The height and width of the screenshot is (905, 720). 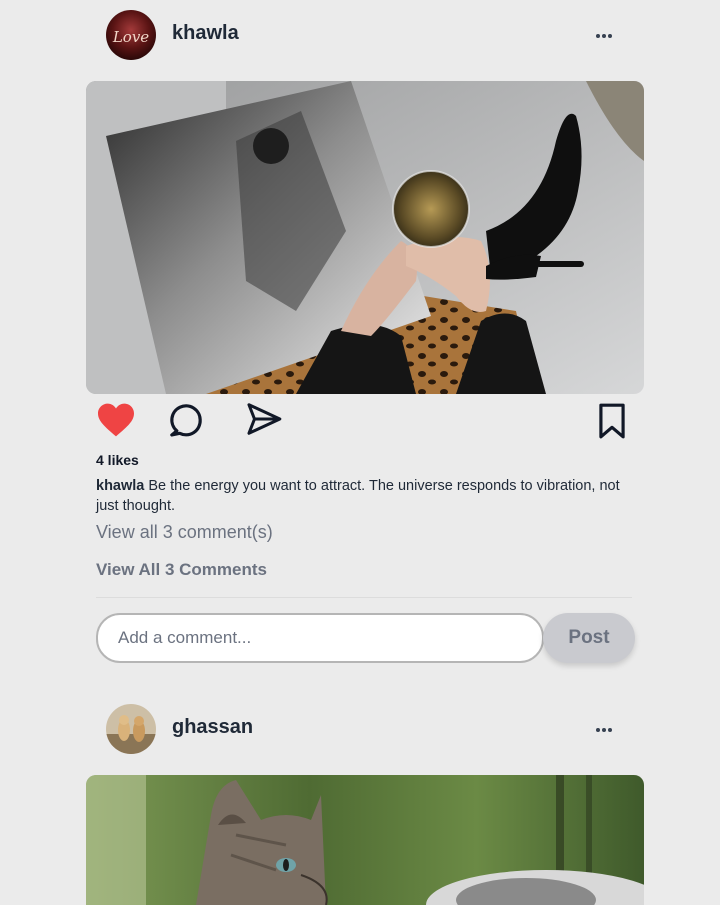 What do you see at coordinates (116, 422) in the screenshot?
I see `heart-icon` at bounding box center [116, 422].